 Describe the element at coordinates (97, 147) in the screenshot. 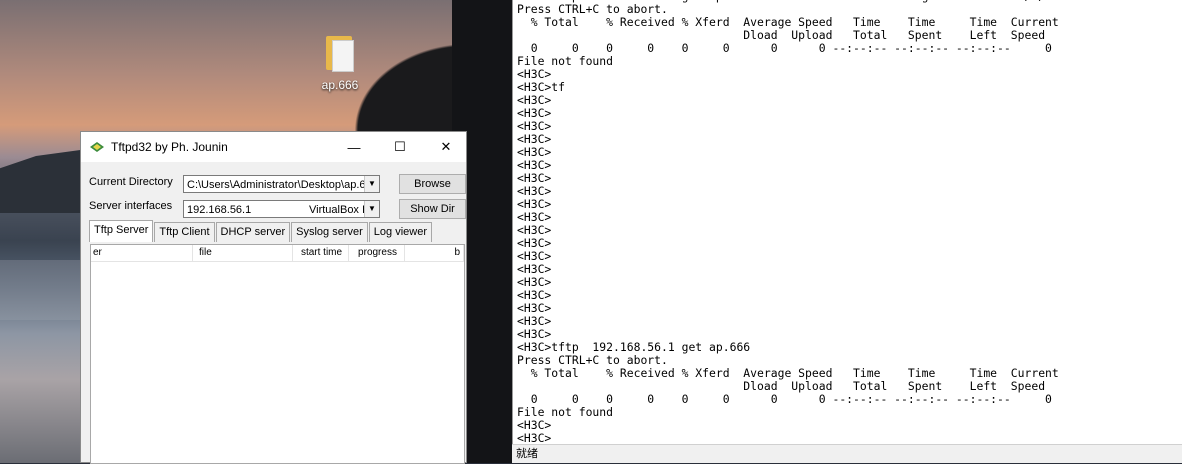

I see `tftpd-app-icon` at that location.